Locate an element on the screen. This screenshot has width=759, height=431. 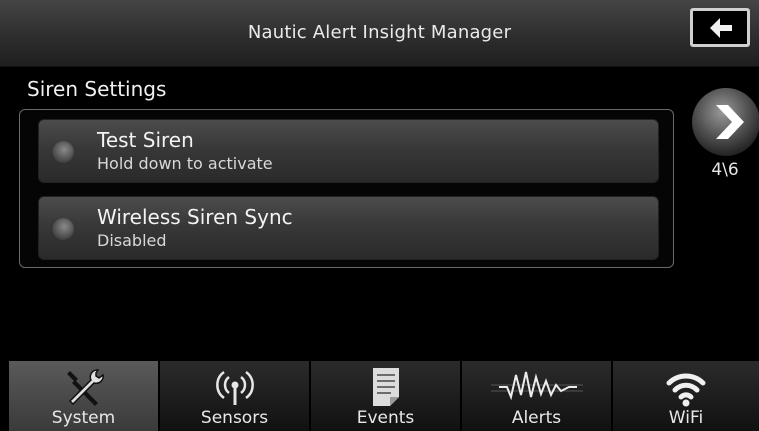
wifi-icon is located at coordinates (686, 390).